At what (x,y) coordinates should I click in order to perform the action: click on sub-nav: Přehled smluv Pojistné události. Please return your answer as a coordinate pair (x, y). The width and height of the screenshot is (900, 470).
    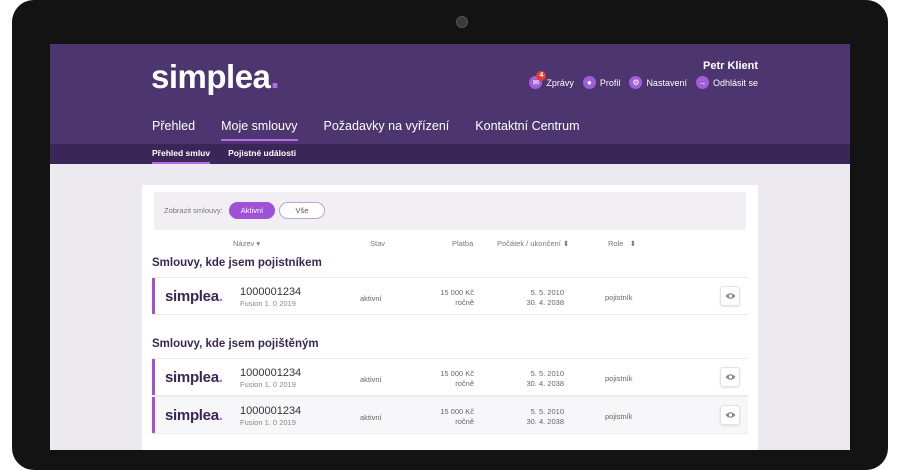
    Looking at the image, I should click on (450, 154).